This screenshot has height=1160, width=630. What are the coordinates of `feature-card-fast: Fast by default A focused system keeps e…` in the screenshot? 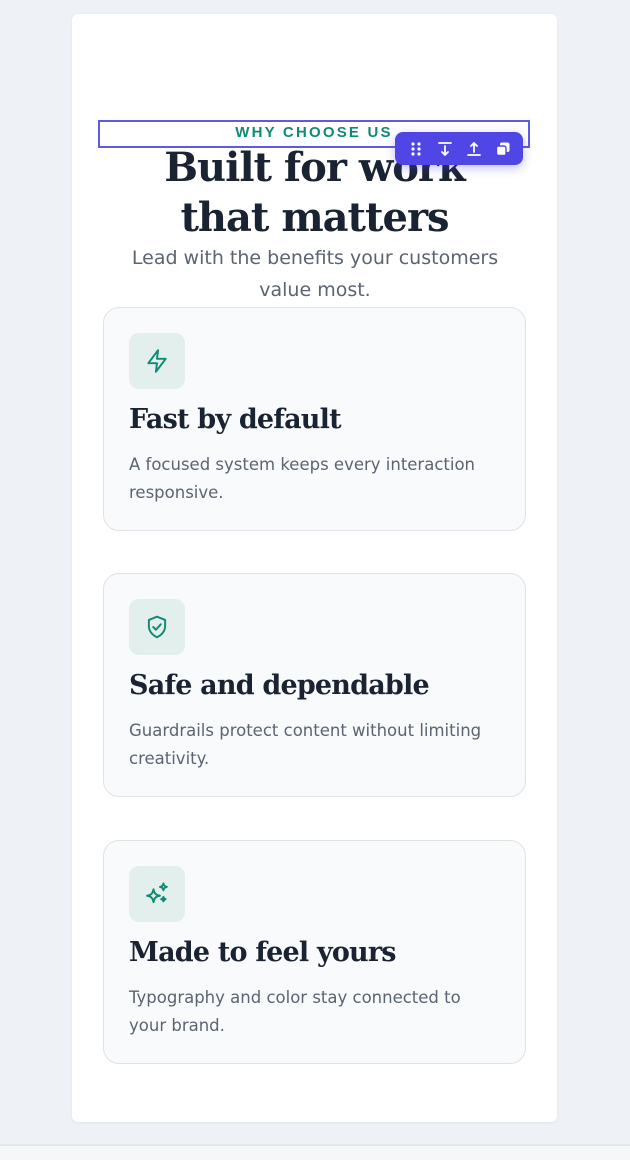 It's located at (314, 419).